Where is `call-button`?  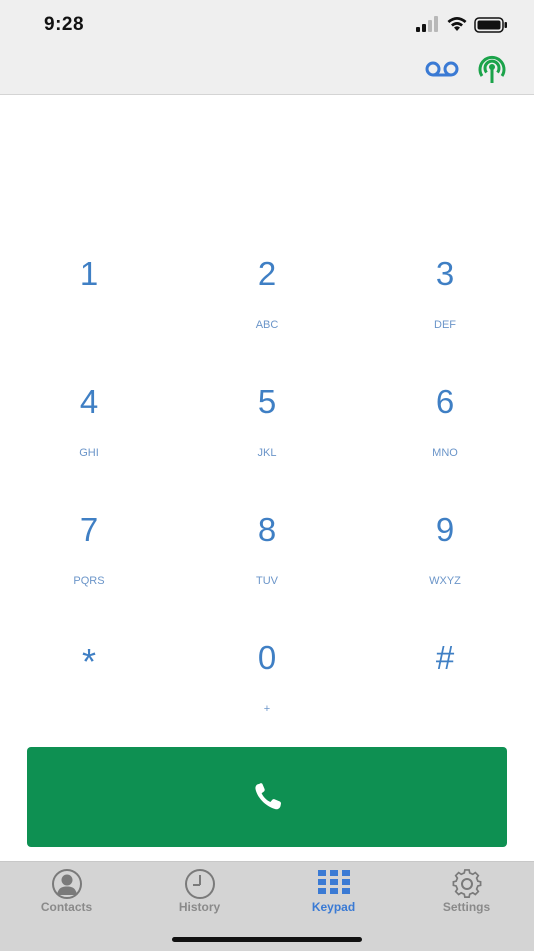 call-button is located at coordinates (267, 797).